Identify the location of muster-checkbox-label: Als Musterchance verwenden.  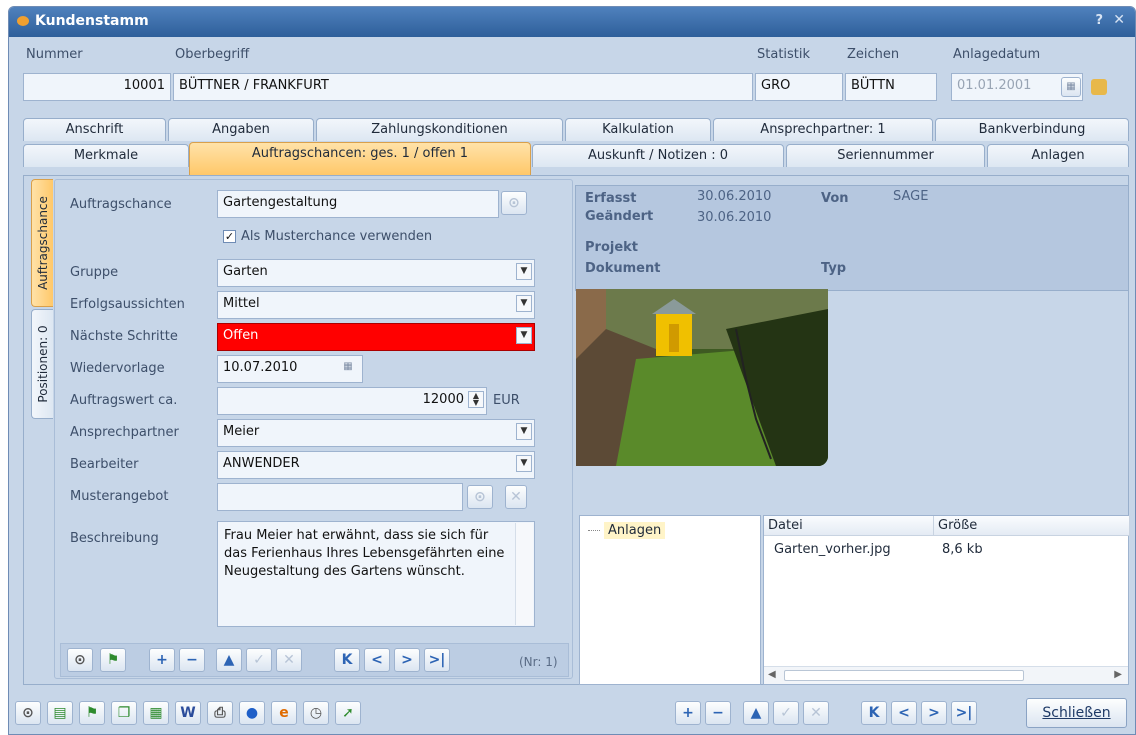
(337, 236).